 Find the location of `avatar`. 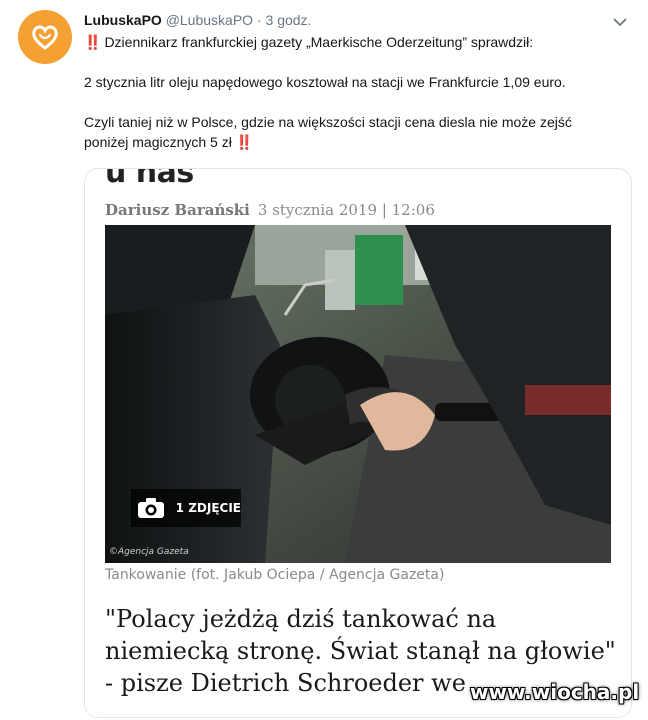

avatar is located at coordinates (45, 37).